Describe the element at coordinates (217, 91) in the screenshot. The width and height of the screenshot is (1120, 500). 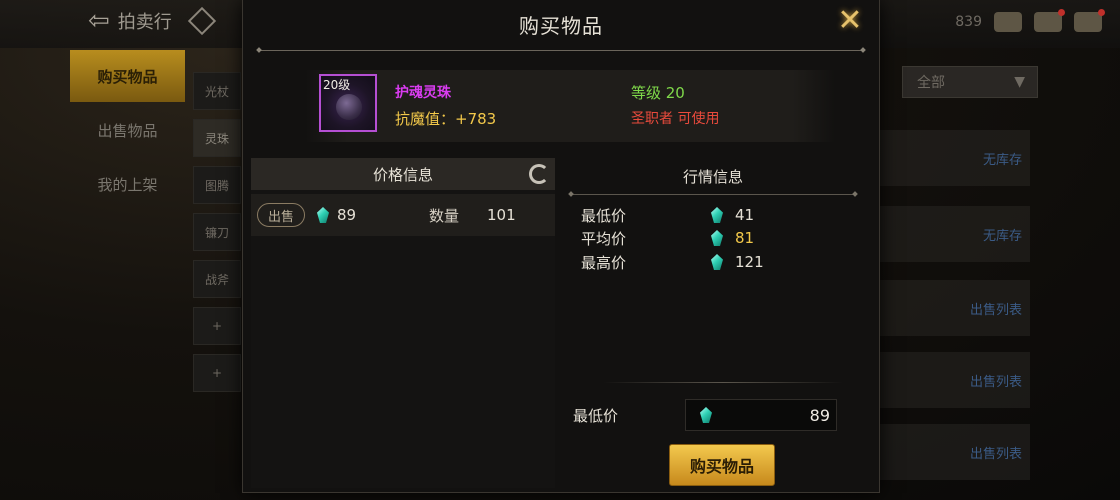
I see `tab-category: 光杖` at that location.